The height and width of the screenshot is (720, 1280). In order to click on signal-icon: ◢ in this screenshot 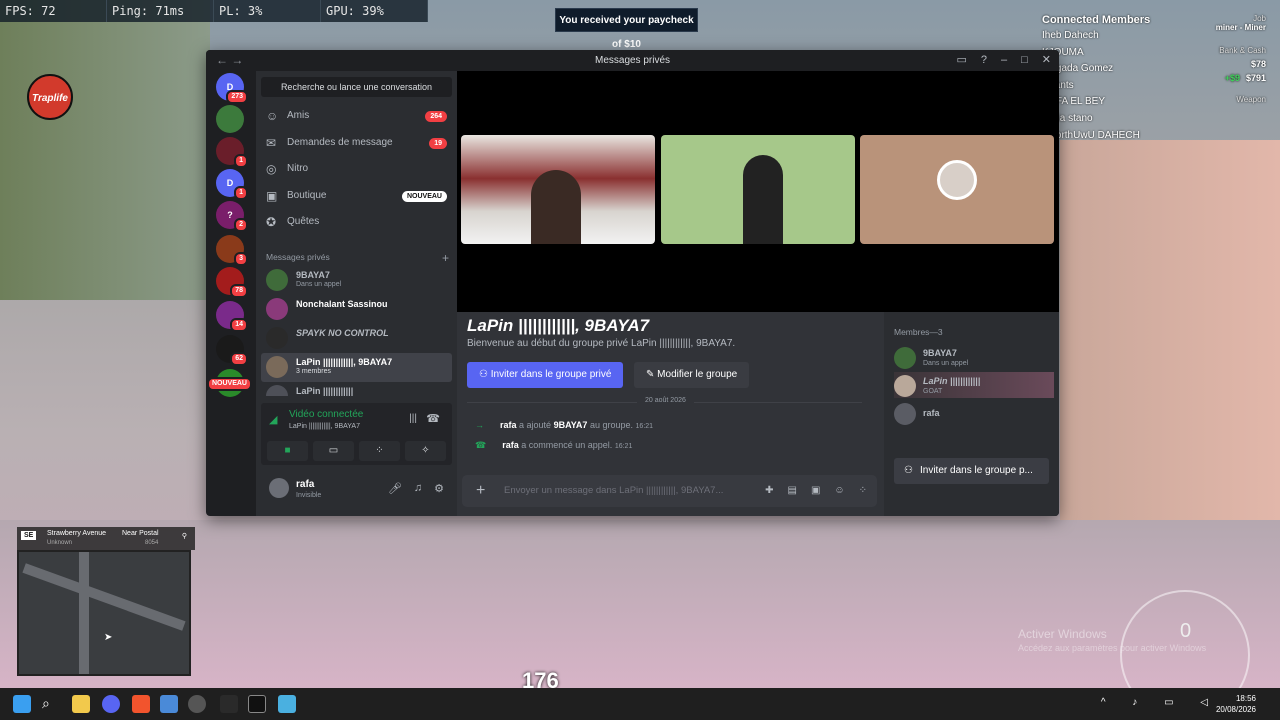, I will do `click(273, 420)`.